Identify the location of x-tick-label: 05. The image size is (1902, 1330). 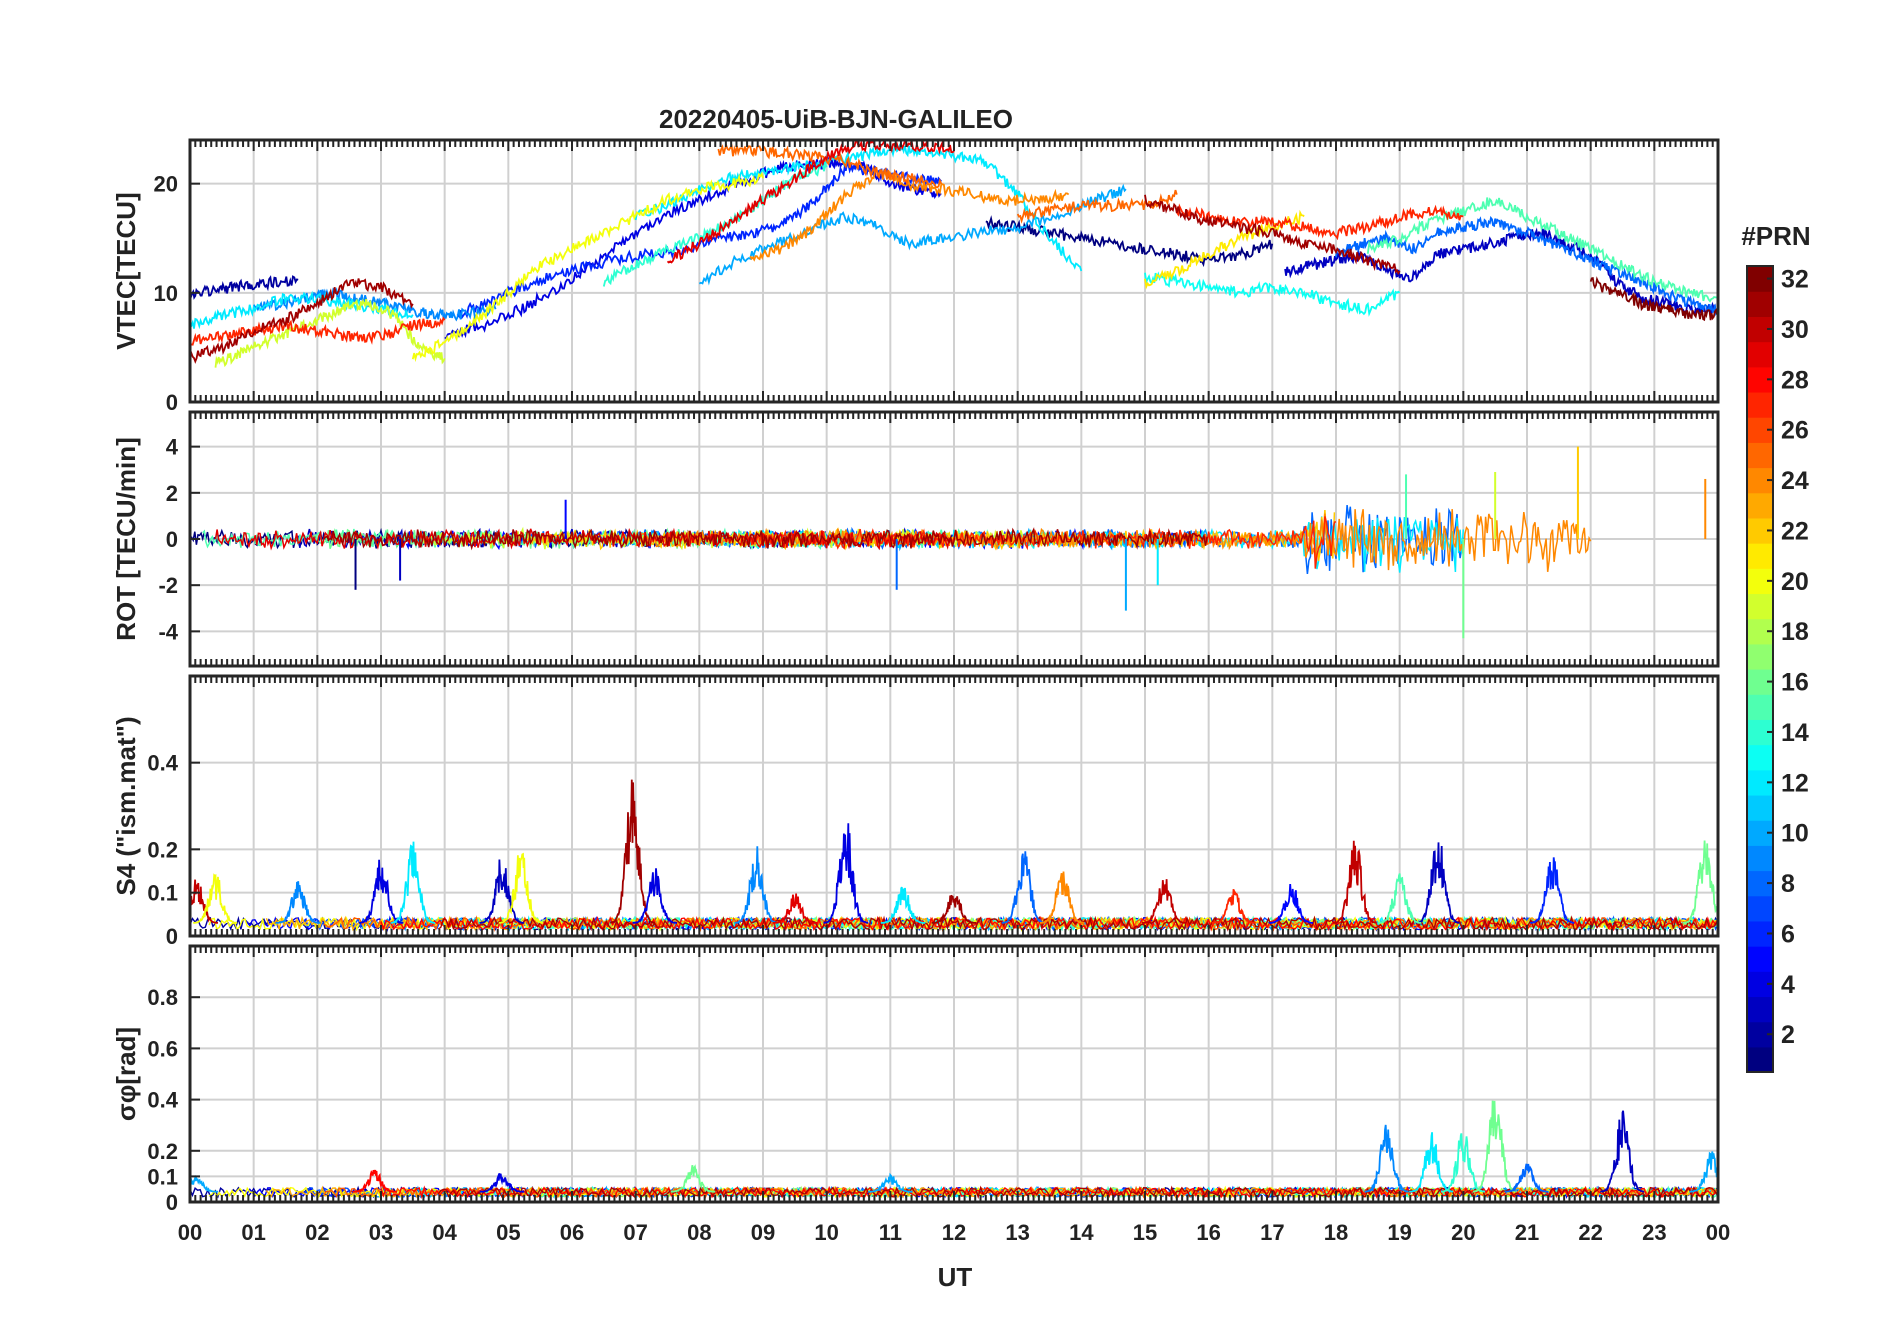
(508, 1232).